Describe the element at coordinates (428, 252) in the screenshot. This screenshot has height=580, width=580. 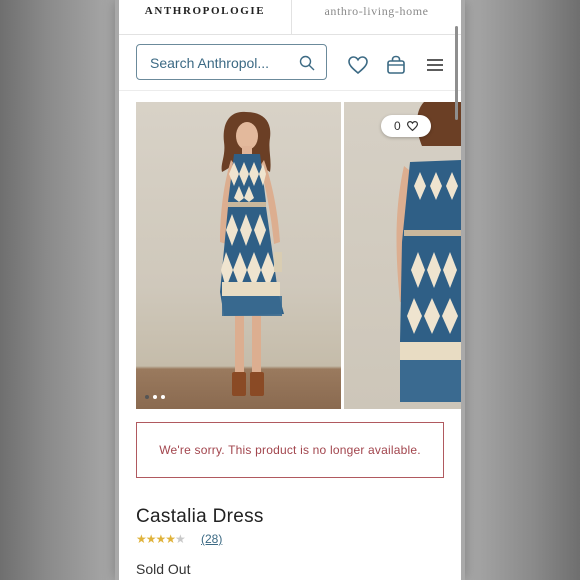
I see `model-side-illustration` at that location.